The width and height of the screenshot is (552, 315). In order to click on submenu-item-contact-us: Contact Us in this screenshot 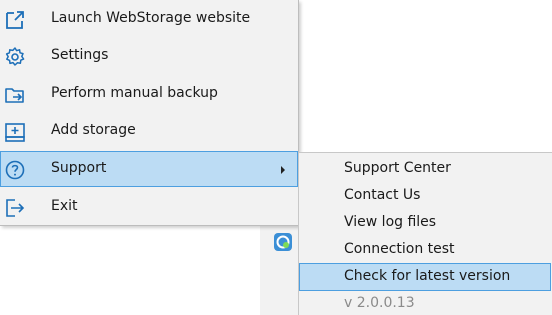, I will do `click(425, 196)`.